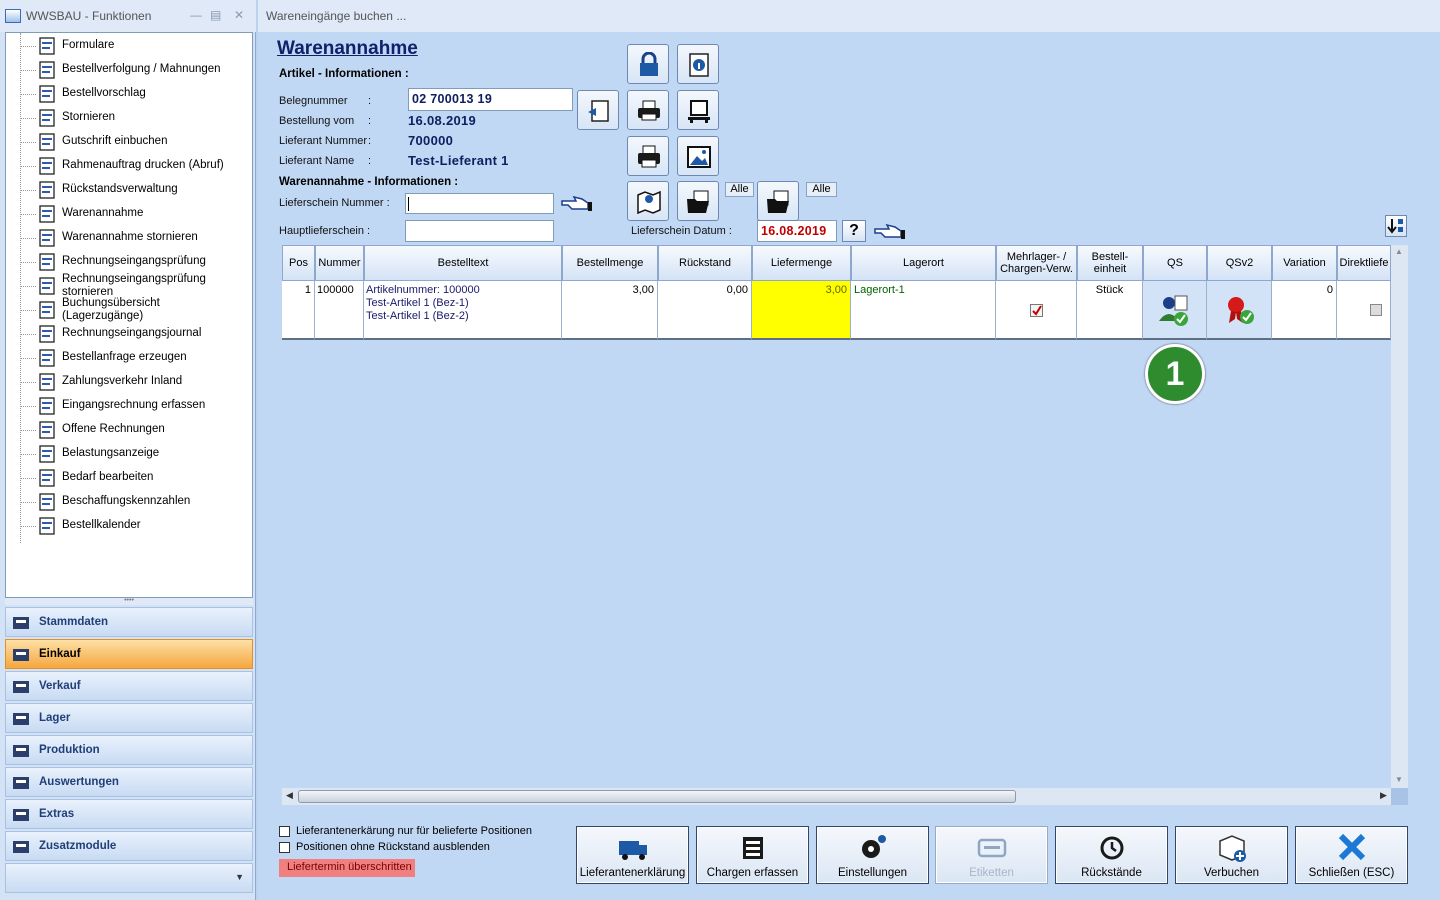 This screenshot has height=900, width=1440. Describe the element at coordinates (648, 156) in the screenshot. I see `print-preview-button` at that location.